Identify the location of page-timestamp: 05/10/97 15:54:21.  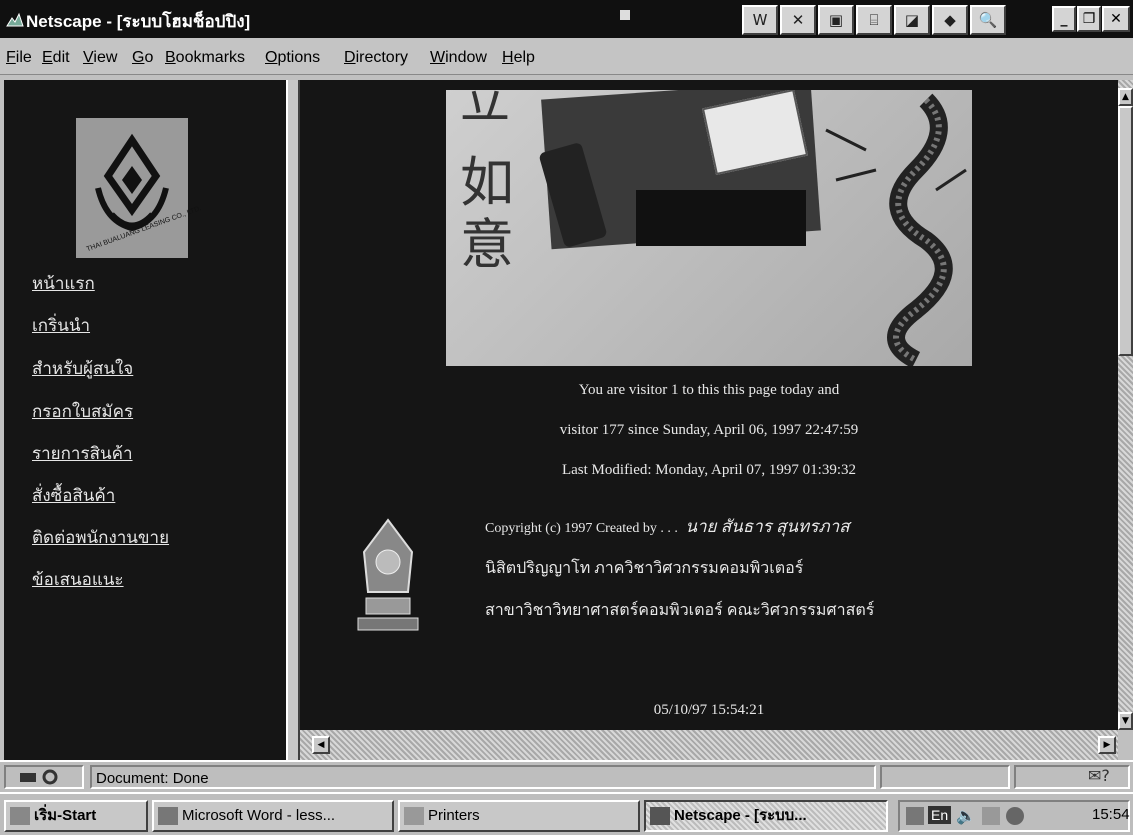
(709, 710).